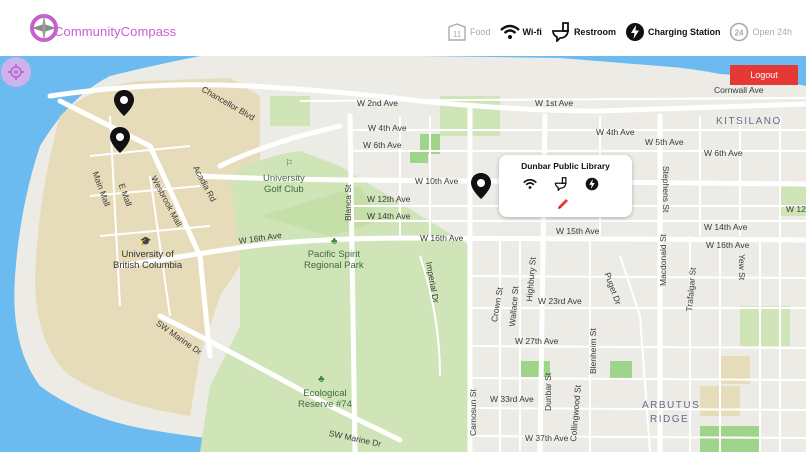 The image size is (806, 452). I want to click on filter-food: 11 Food, so click(469, 32).